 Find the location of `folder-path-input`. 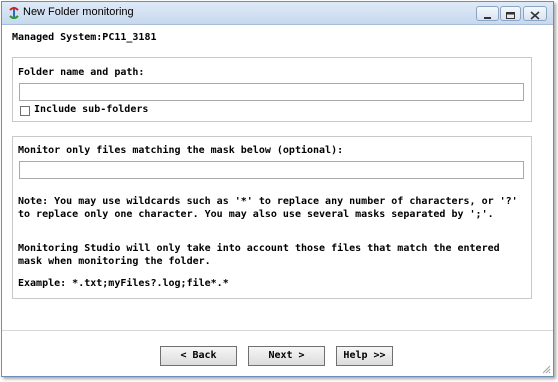

folder-path-input is located at coordinates (271, 92).